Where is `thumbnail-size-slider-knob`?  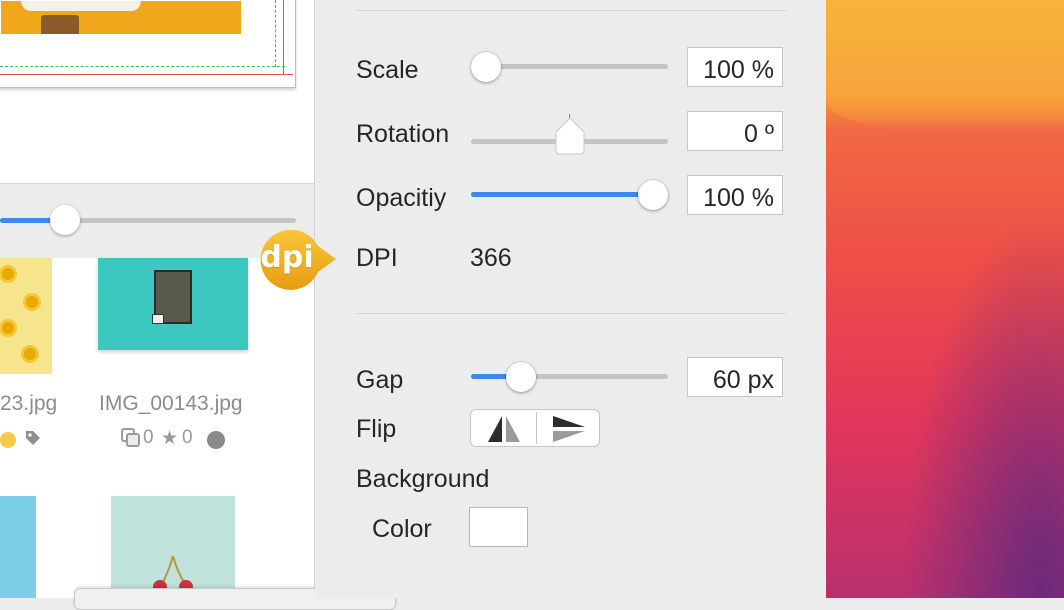 thumbnail-size-slider-knob is located at coordinates (65, 220).